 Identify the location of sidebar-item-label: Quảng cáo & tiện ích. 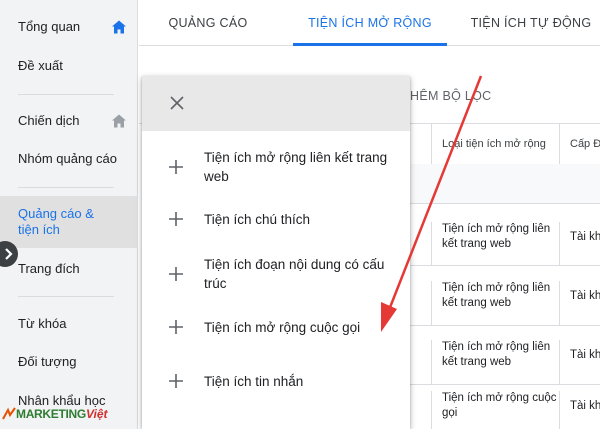
(56, 221).